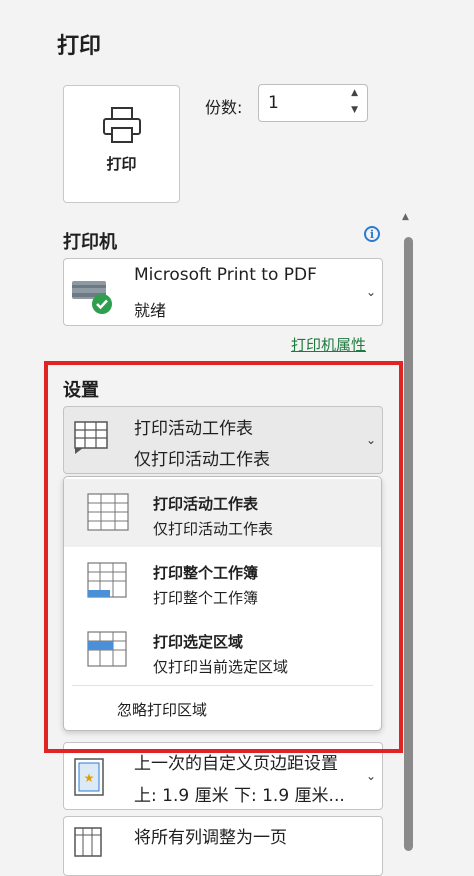 This screenshot has height=876, width=474. What do you see at coordinates (224, 107) in the screenshot?
I see `copies-label: 份数:` at bounding box center [224, 107].